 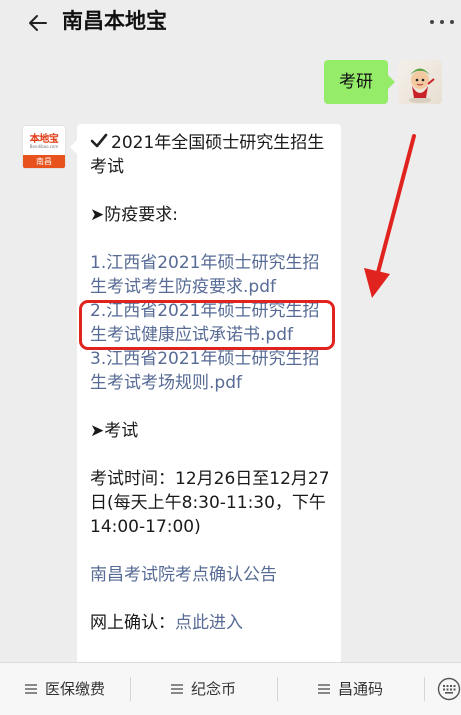 What do you see at coordinates (449, 689) in the screenshot?
I see `keyboard-icon` at bounding box center [449, 689].